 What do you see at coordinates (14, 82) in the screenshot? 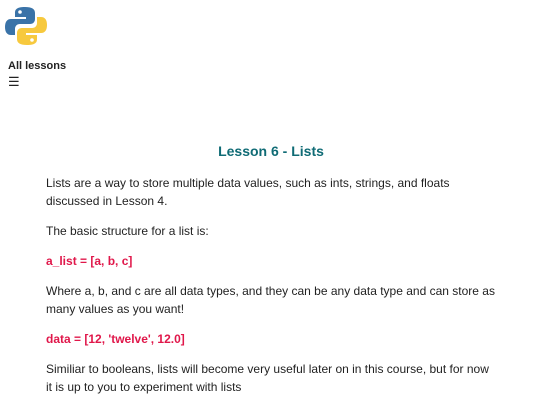
I see `hamburger-menu-icon: ☰` at bounding box center [14, 82].